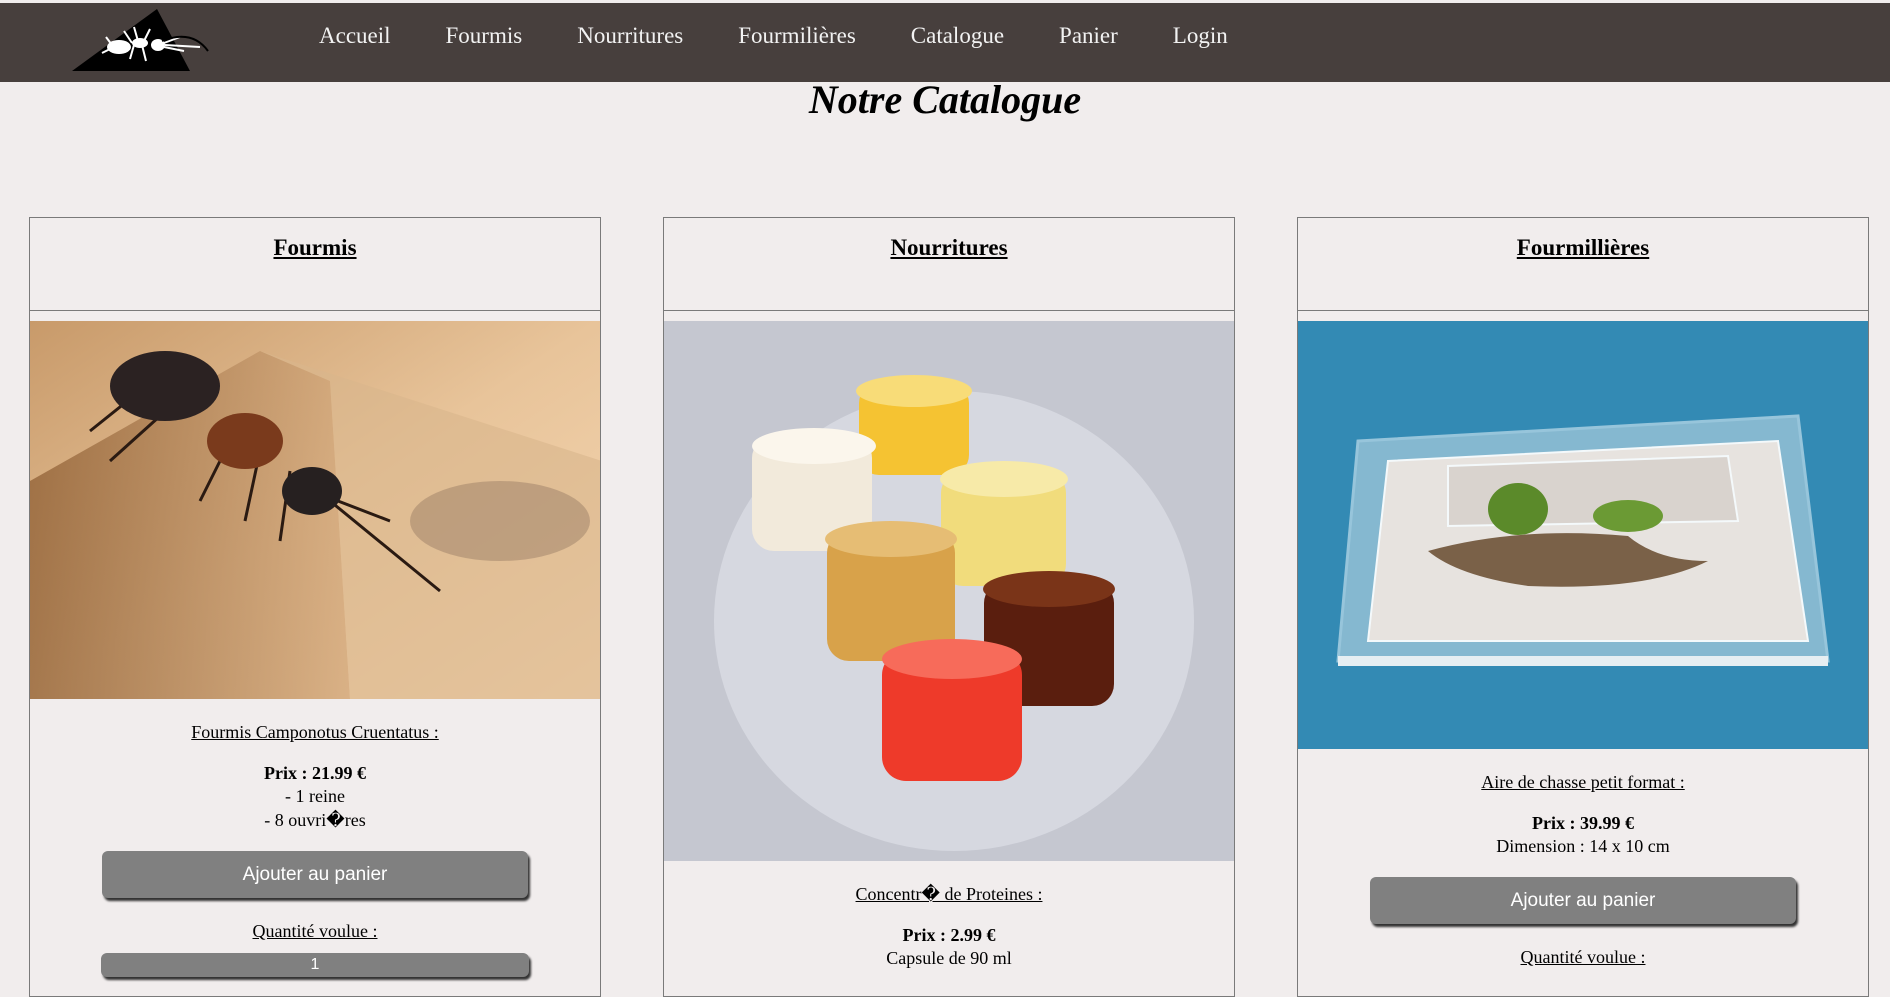  I want to click on product-desc-line: Dimension : 14 x 10 cm, so click(1583, 846).